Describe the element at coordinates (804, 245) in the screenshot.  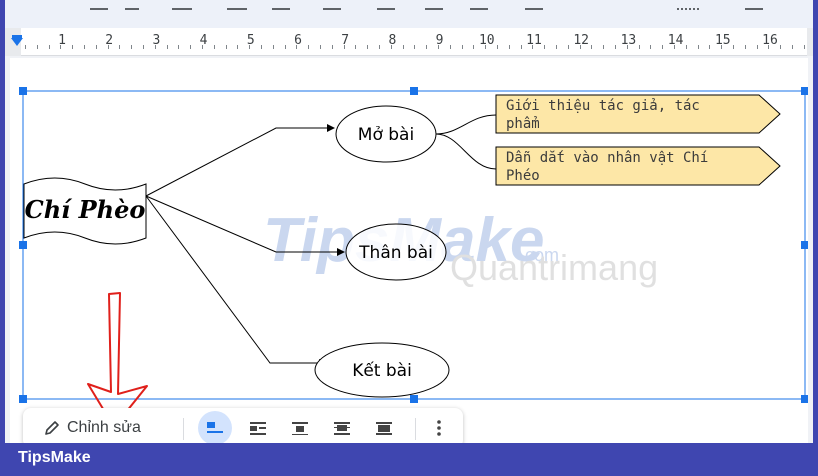
I see `resize-handle-e` at that location.